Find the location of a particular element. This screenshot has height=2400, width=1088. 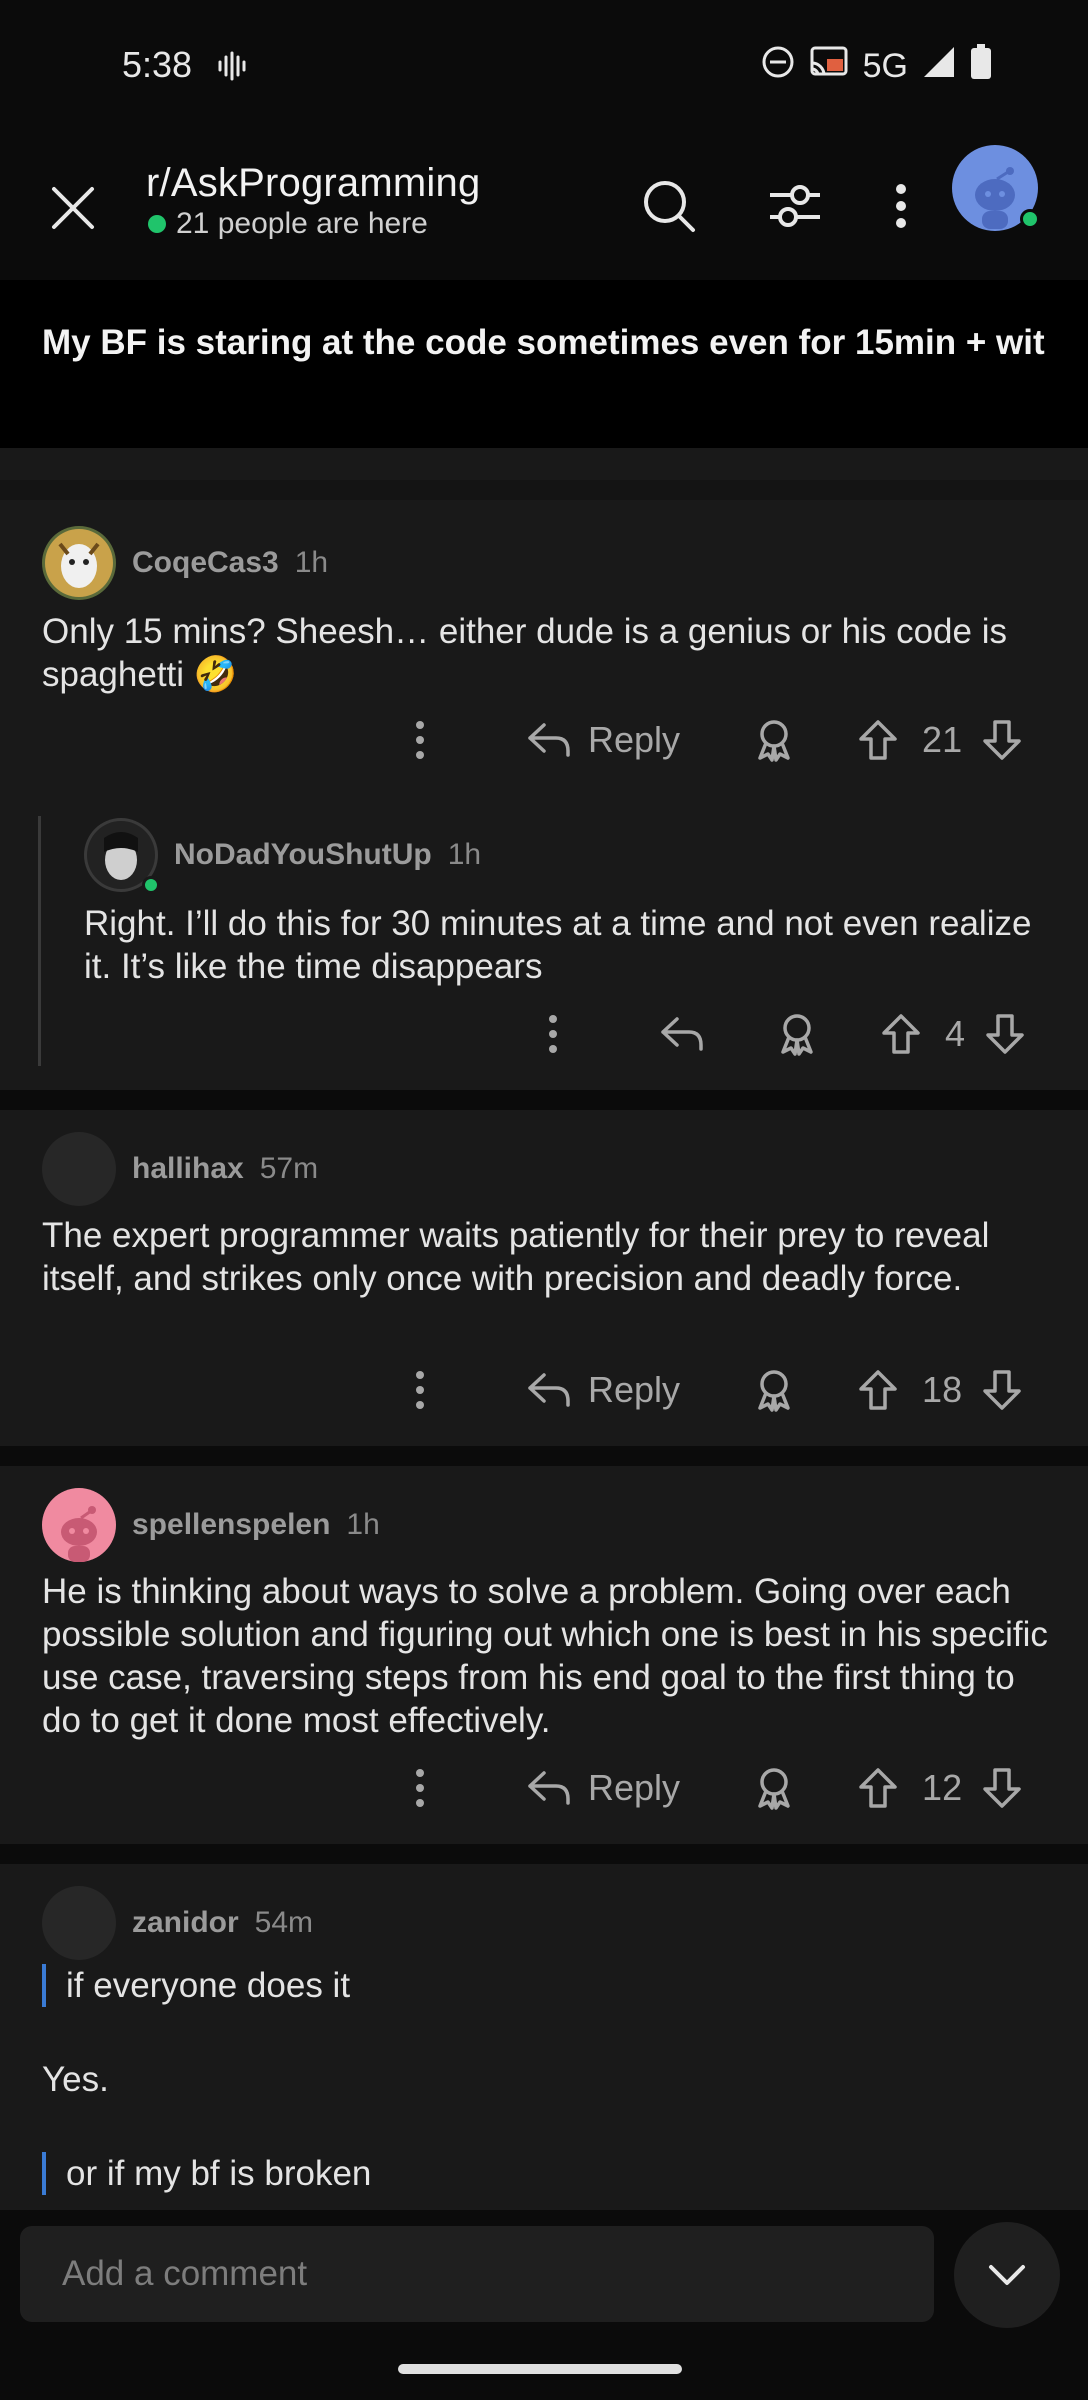

reply-header: NoDadYouShutUp 1h is located at coordinates (283, 856).